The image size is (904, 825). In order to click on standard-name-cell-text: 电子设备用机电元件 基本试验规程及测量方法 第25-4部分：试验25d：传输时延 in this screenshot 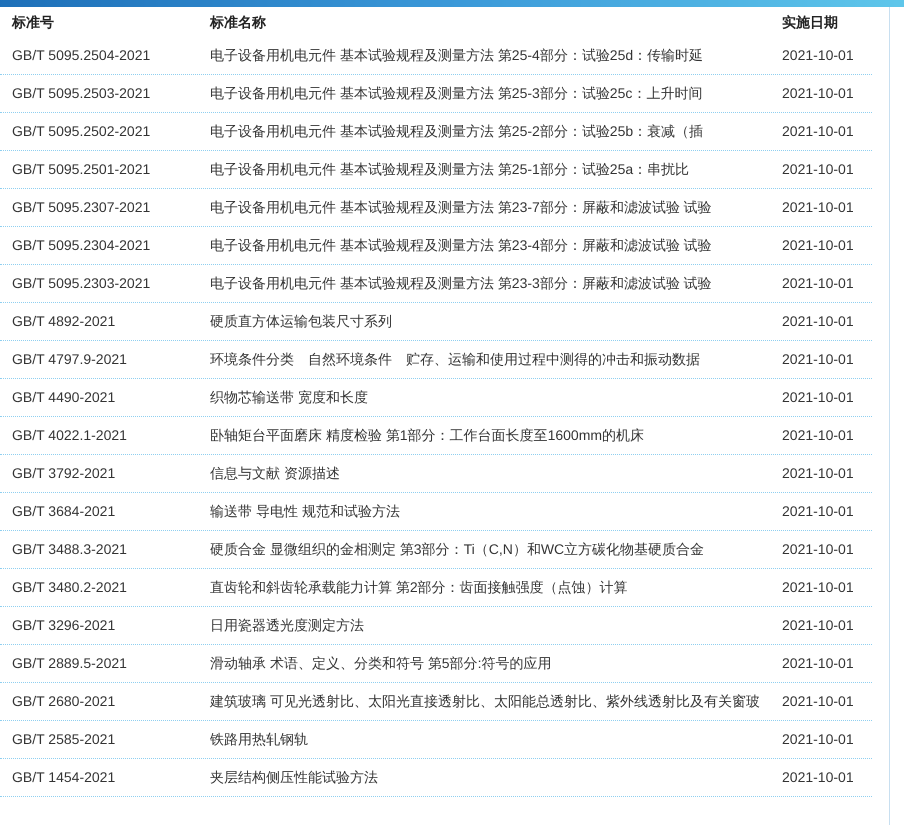, I will do `click(457, 55)`.